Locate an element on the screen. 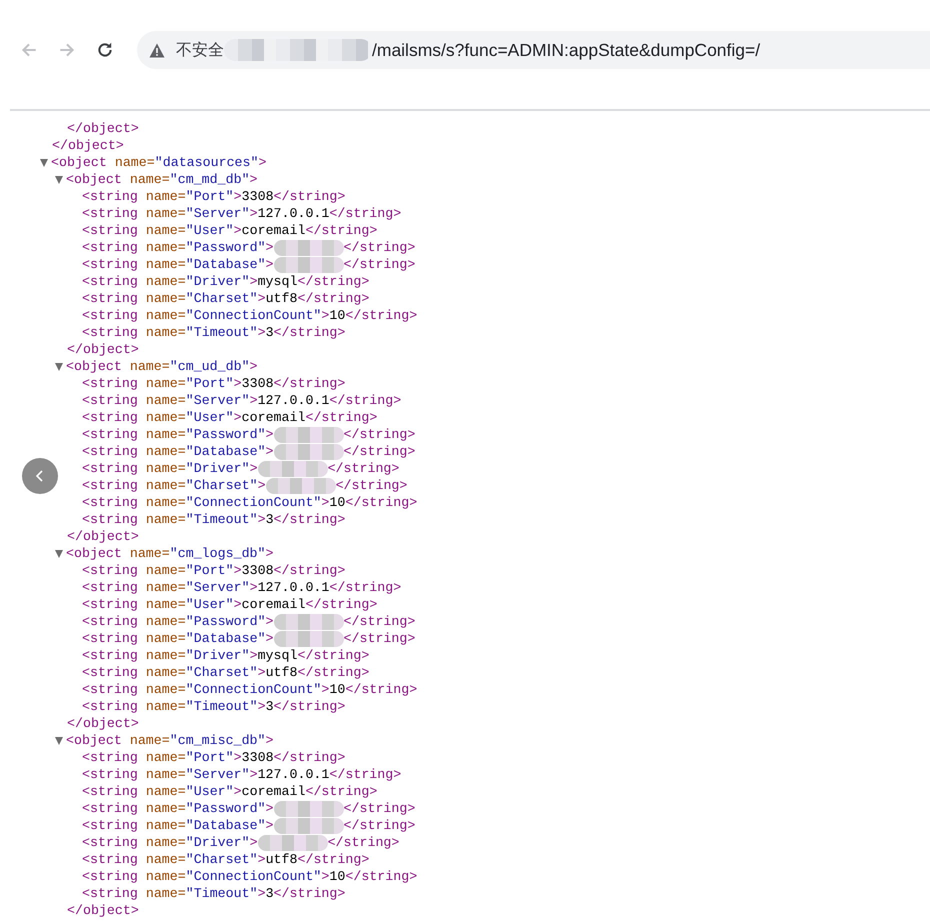 The image size is (930, 921). xml-code: <object name="cm_ud_db"> is located at coordinates (162, 366).